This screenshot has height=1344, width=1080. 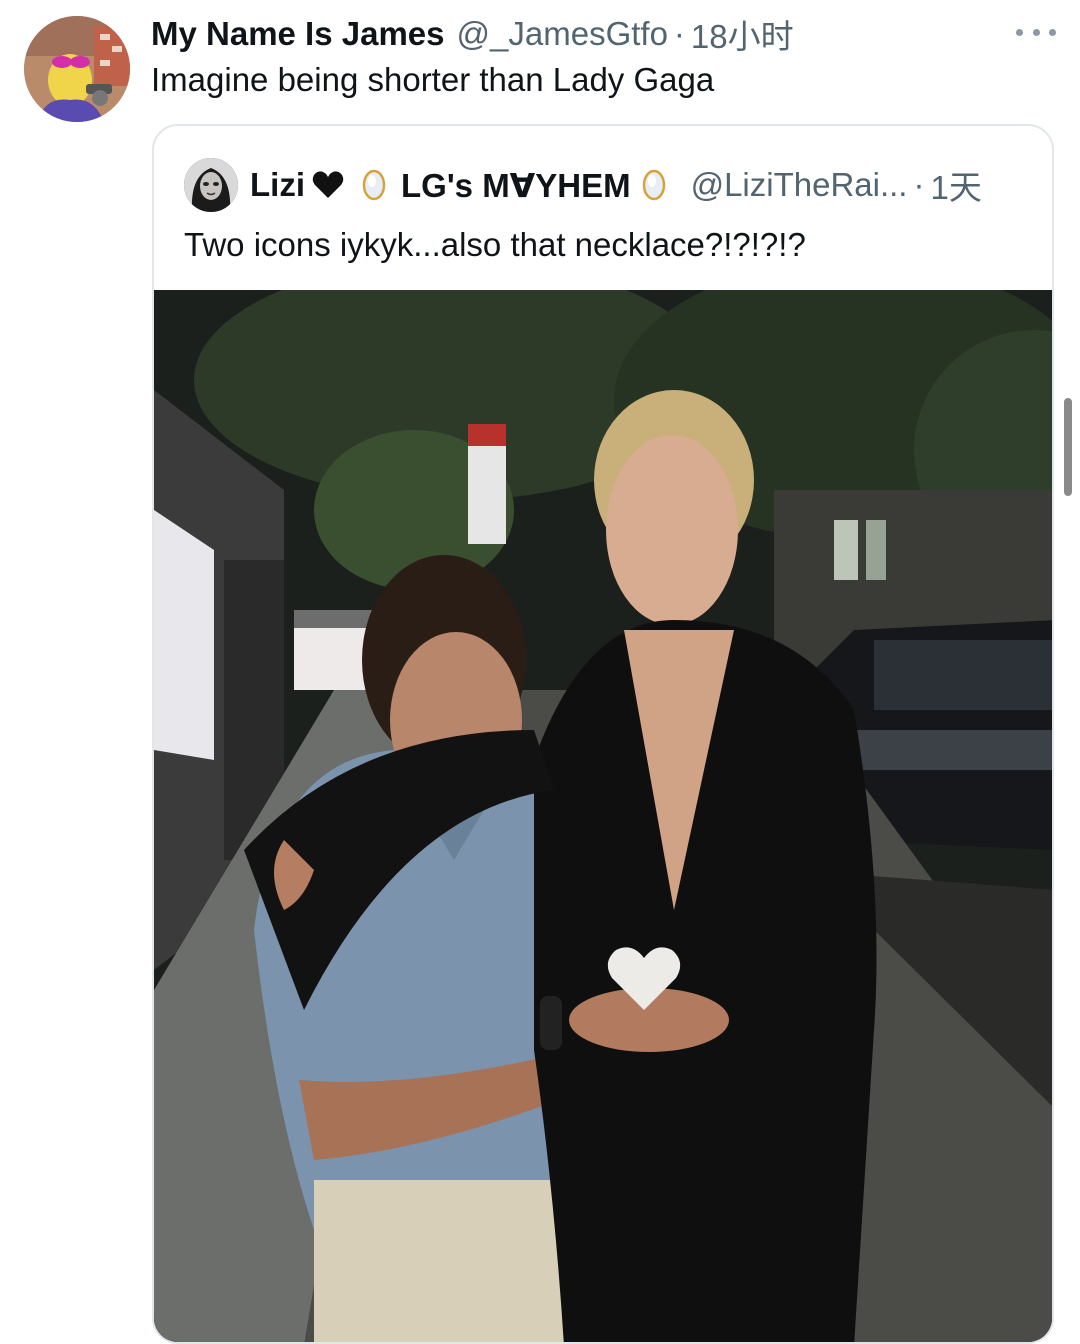 I want to click on scrollbar, so click(x=1068, y=447).